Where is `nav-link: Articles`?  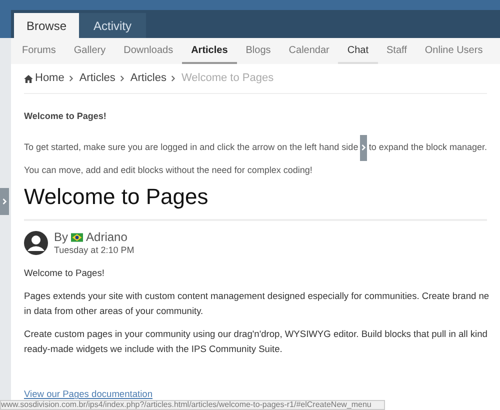 nav-link: Articles is located at coordinates (209, 51).